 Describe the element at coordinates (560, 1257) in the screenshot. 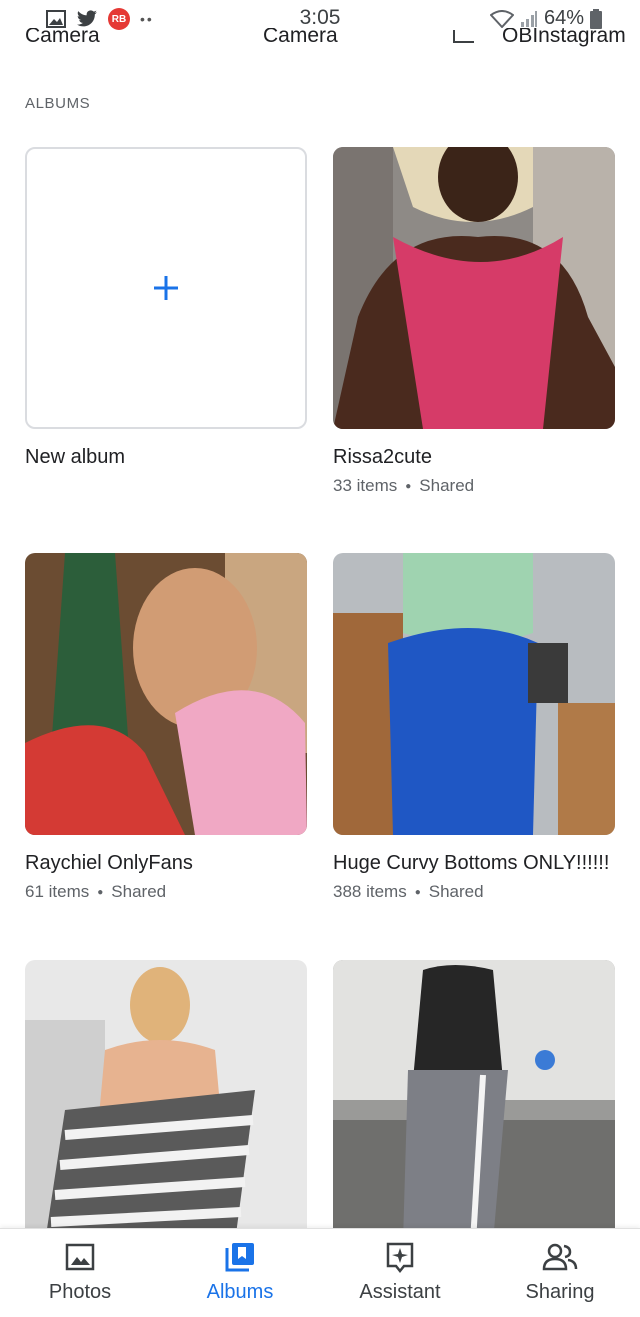

I see `sharing-icon` at that location.